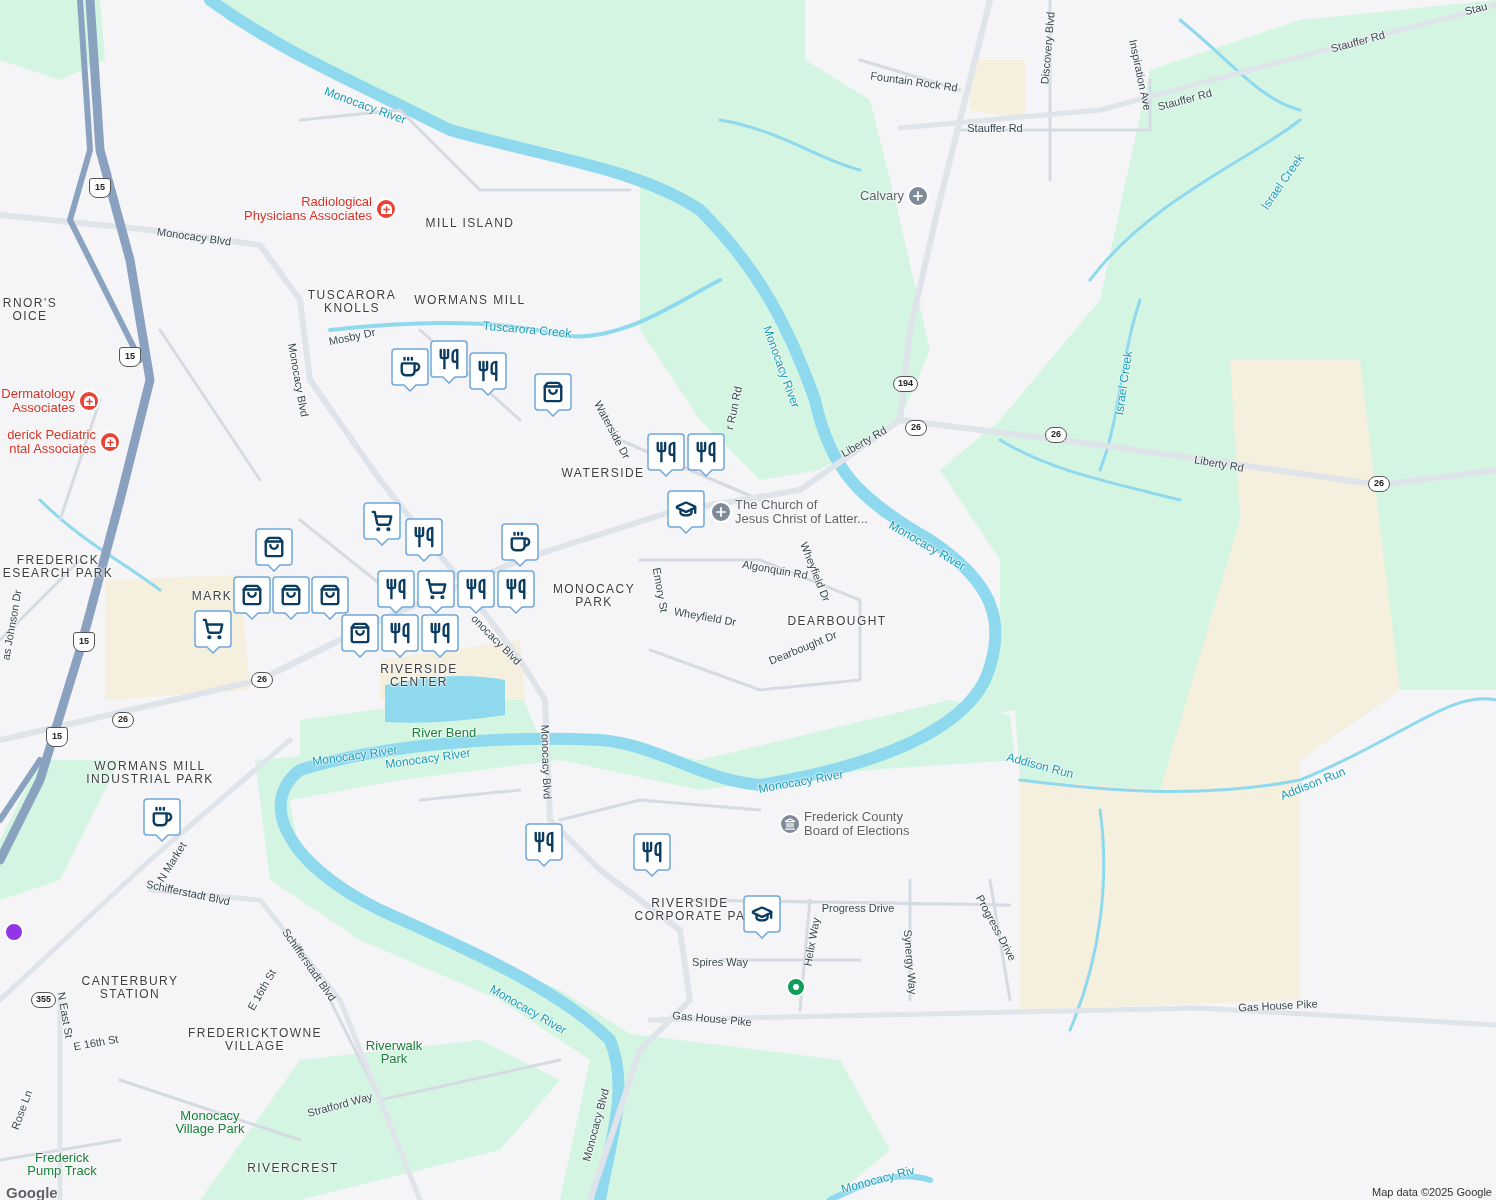 The height and width of the screenshot is (1200, 1496). I want to click on street-label: r Run Rd, so click(734, 408).